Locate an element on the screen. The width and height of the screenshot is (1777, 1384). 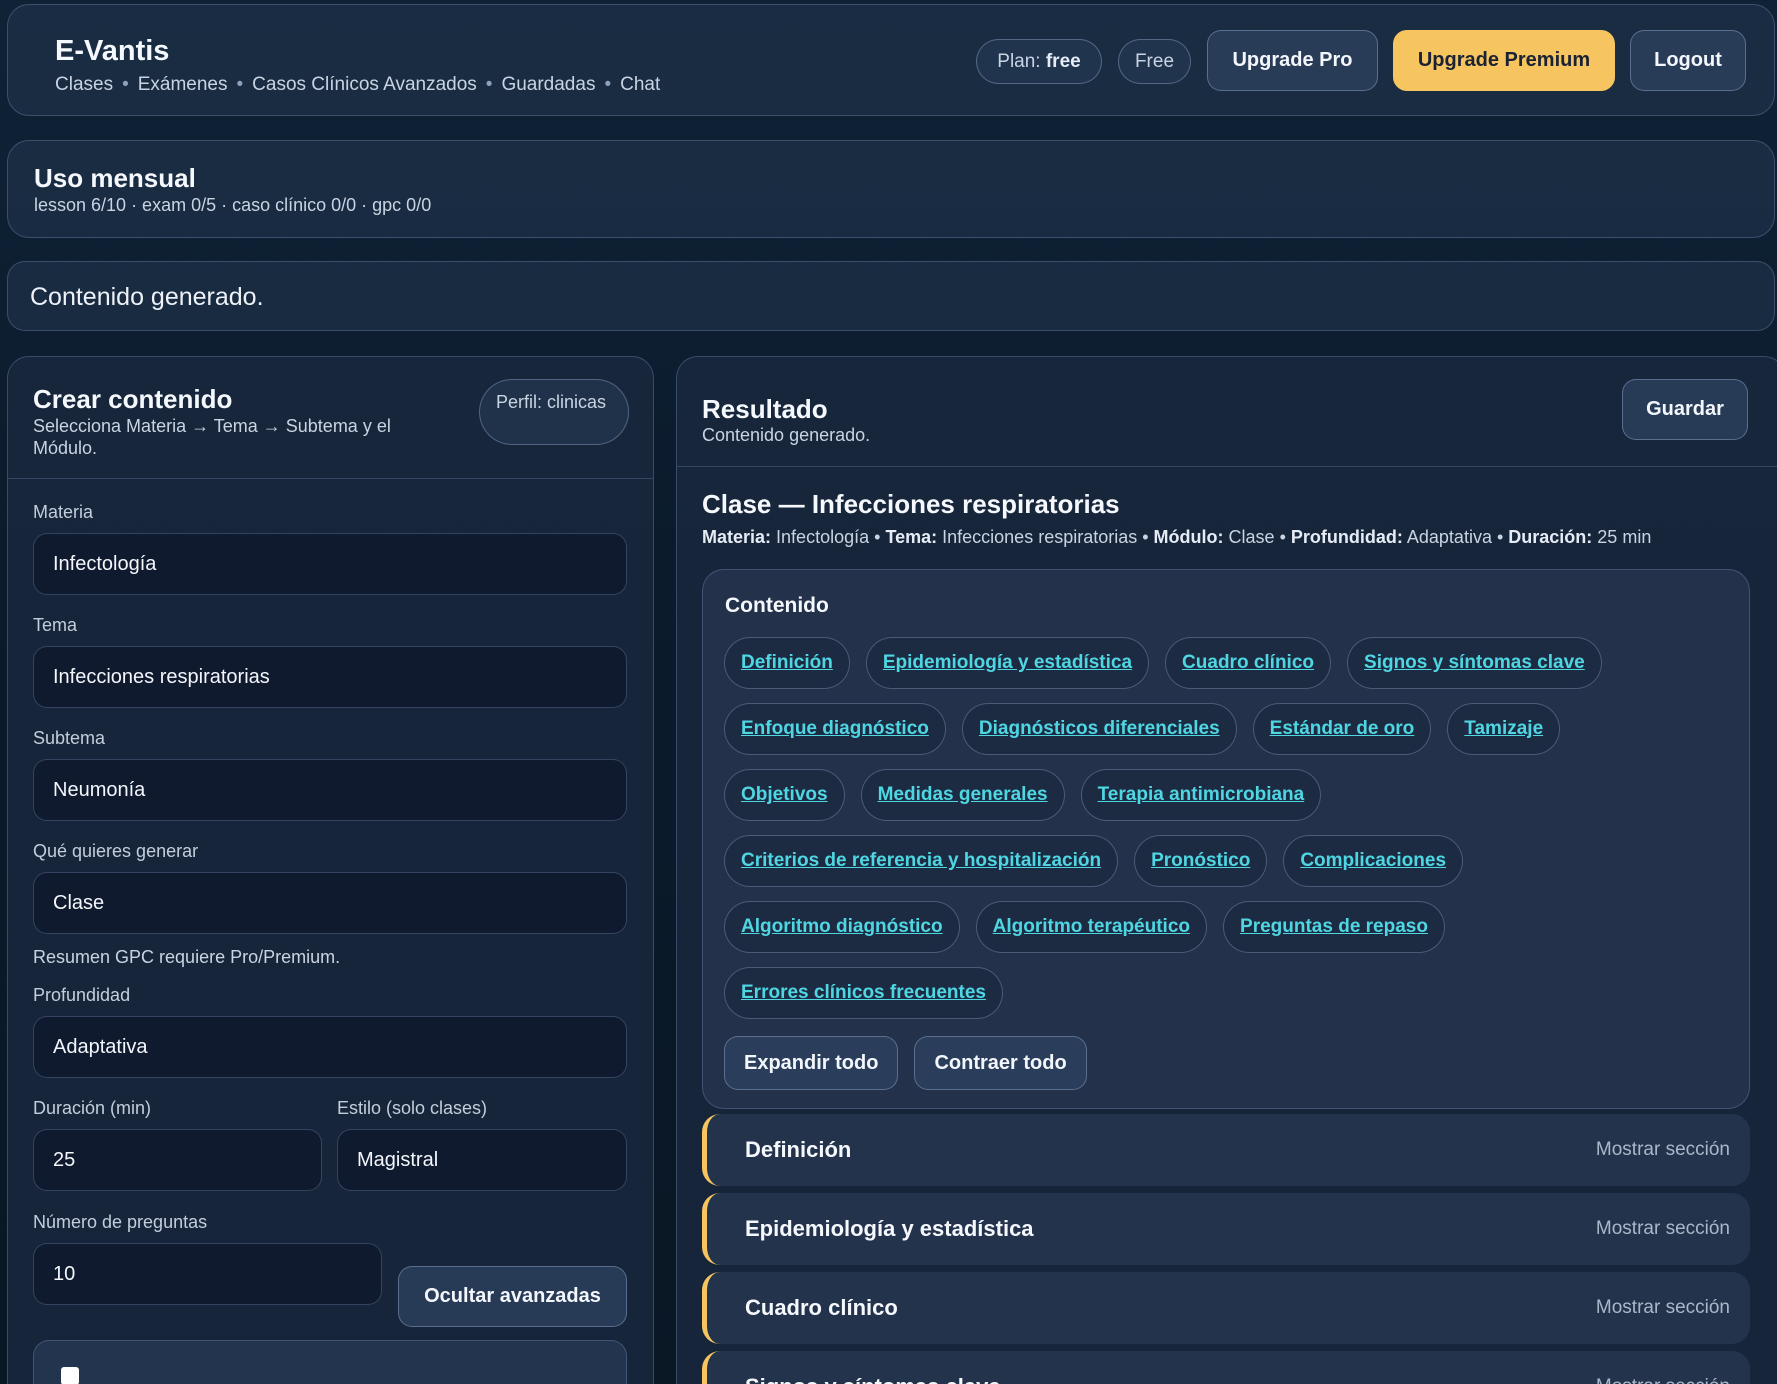
status-banner: Contenido generado. is located at coordinates (891, 296).